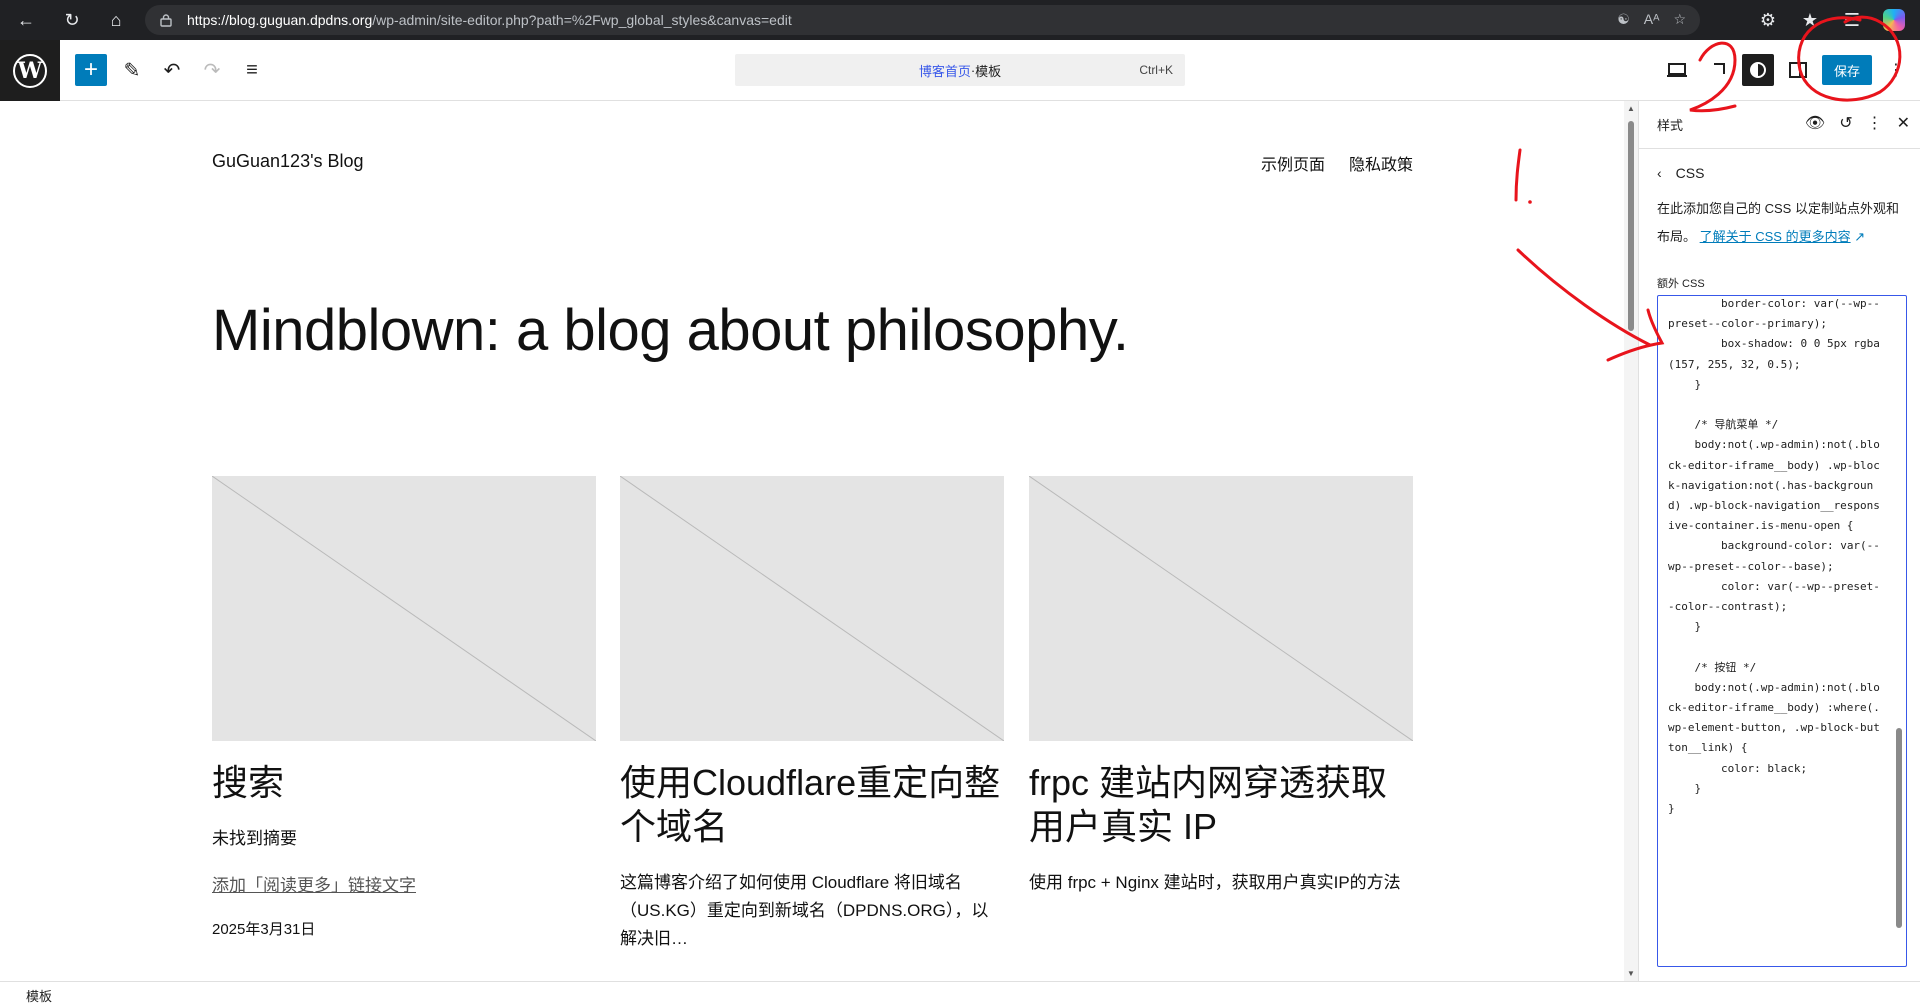 This screenshot has width=1920, height=1006. I want to click on learn-more-link: 了解关于 CSS 的更多内容, so click(1775, 236).